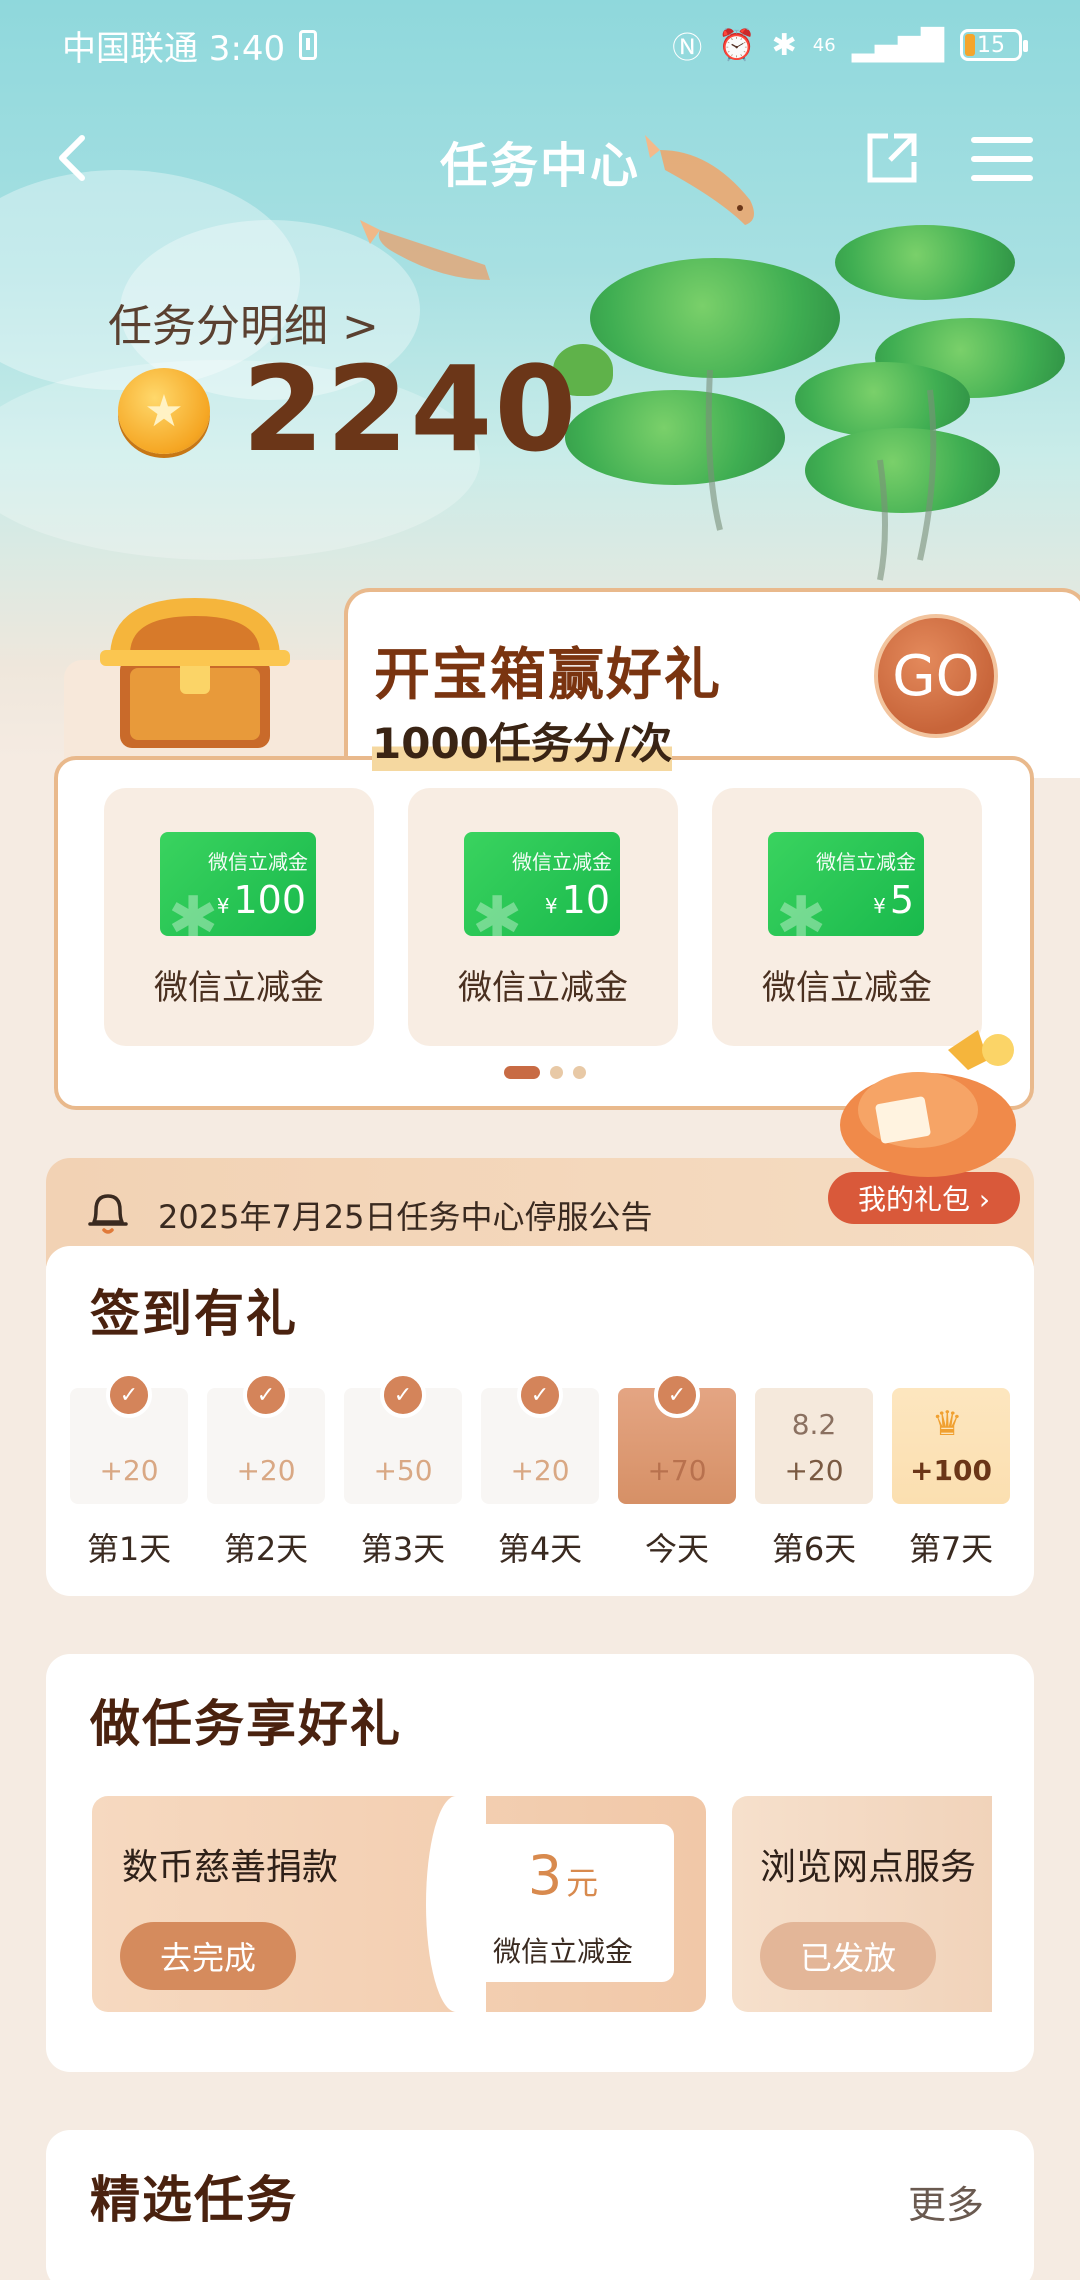 The image size is (1080, 2280). Describe the element at coordinates (848, 1956) in the screenshot. I see `issued-status-button: 已发放` at that location.